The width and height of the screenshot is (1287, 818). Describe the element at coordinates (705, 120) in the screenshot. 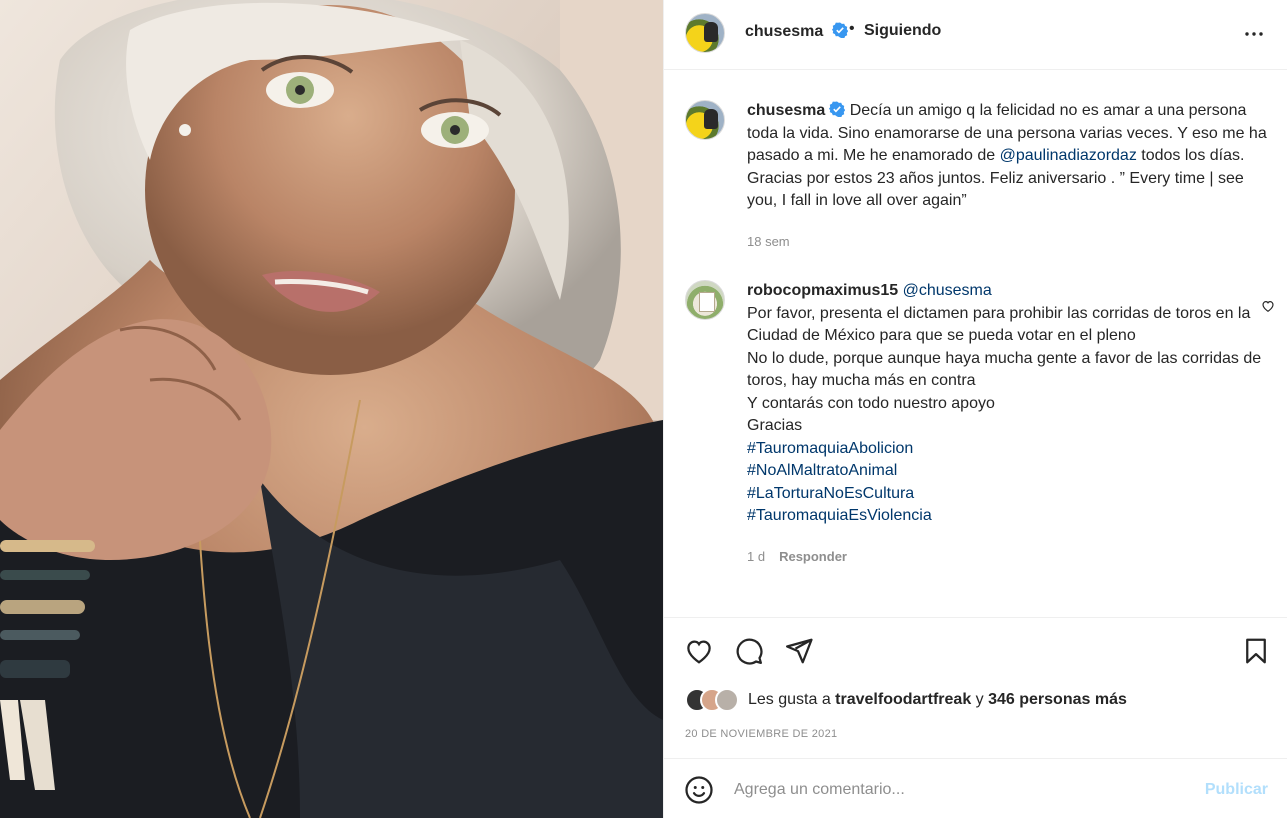

I see `caption-avatar` at that location.